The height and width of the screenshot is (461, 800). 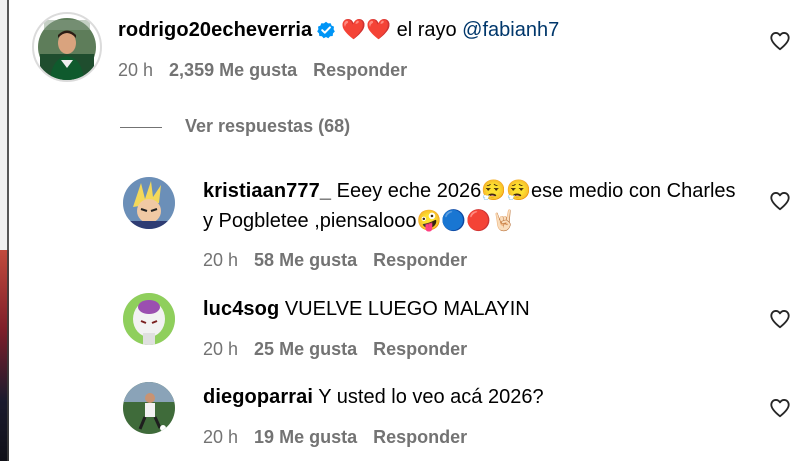 I want to click on avatar-anime-icon, so click(x=149, y=203).